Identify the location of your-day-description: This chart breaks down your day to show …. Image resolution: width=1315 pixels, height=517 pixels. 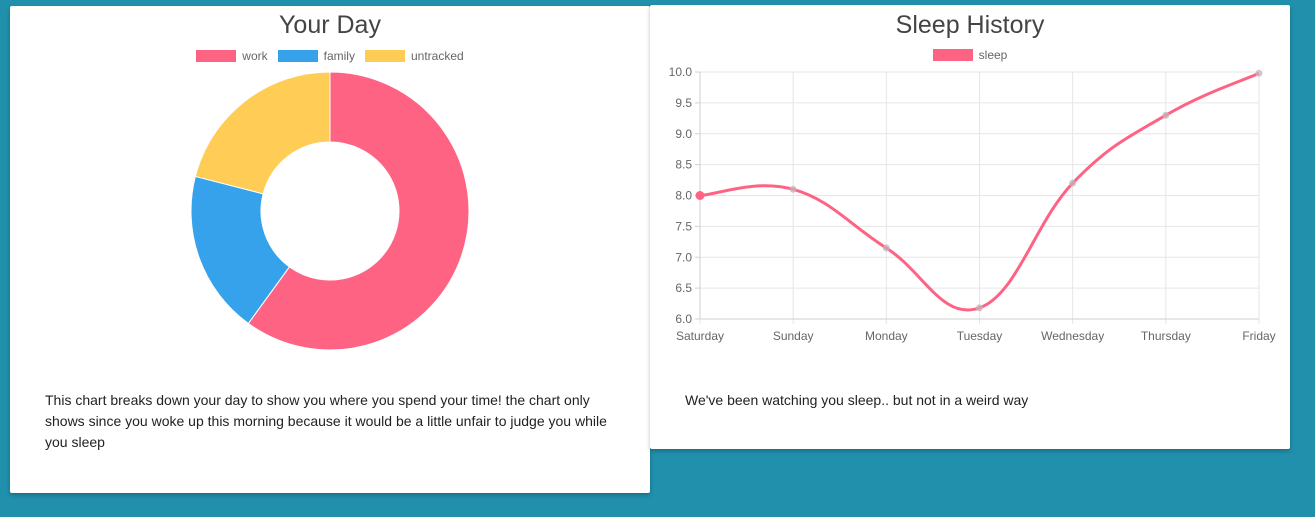
(326, 421).